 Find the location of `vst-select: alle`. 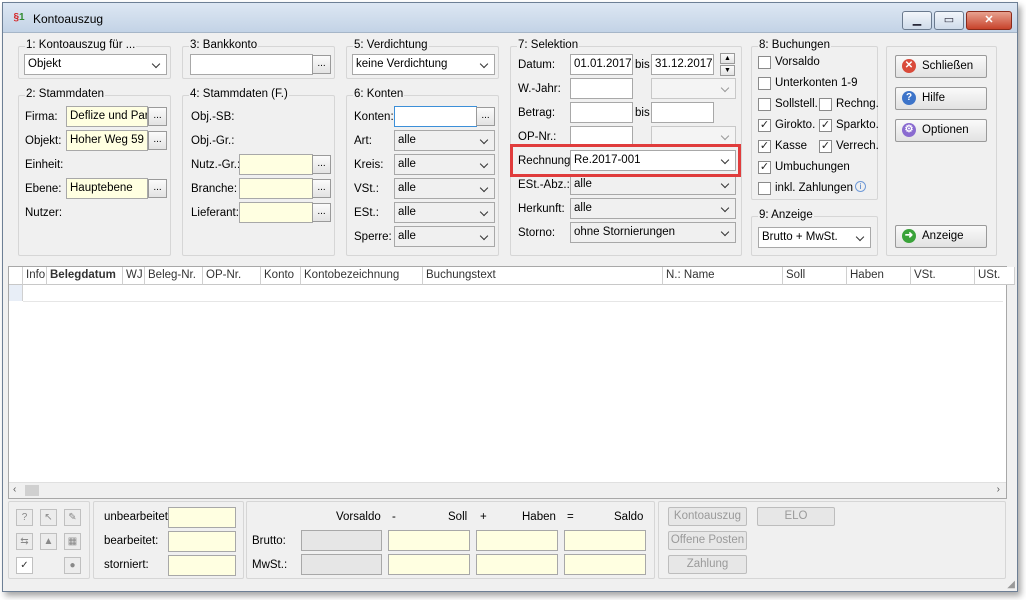

vst-select: alle is located at coordinates (444, 188).